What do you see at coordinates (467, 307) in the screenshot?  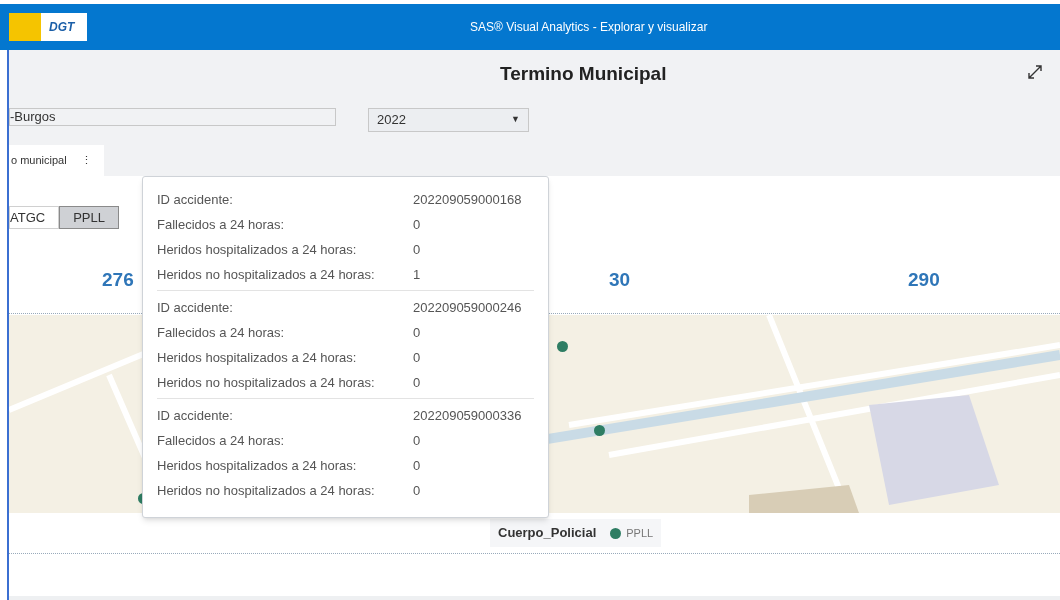 I see `tooltip-value: 202209059000246` at bounding box center [467, 307].